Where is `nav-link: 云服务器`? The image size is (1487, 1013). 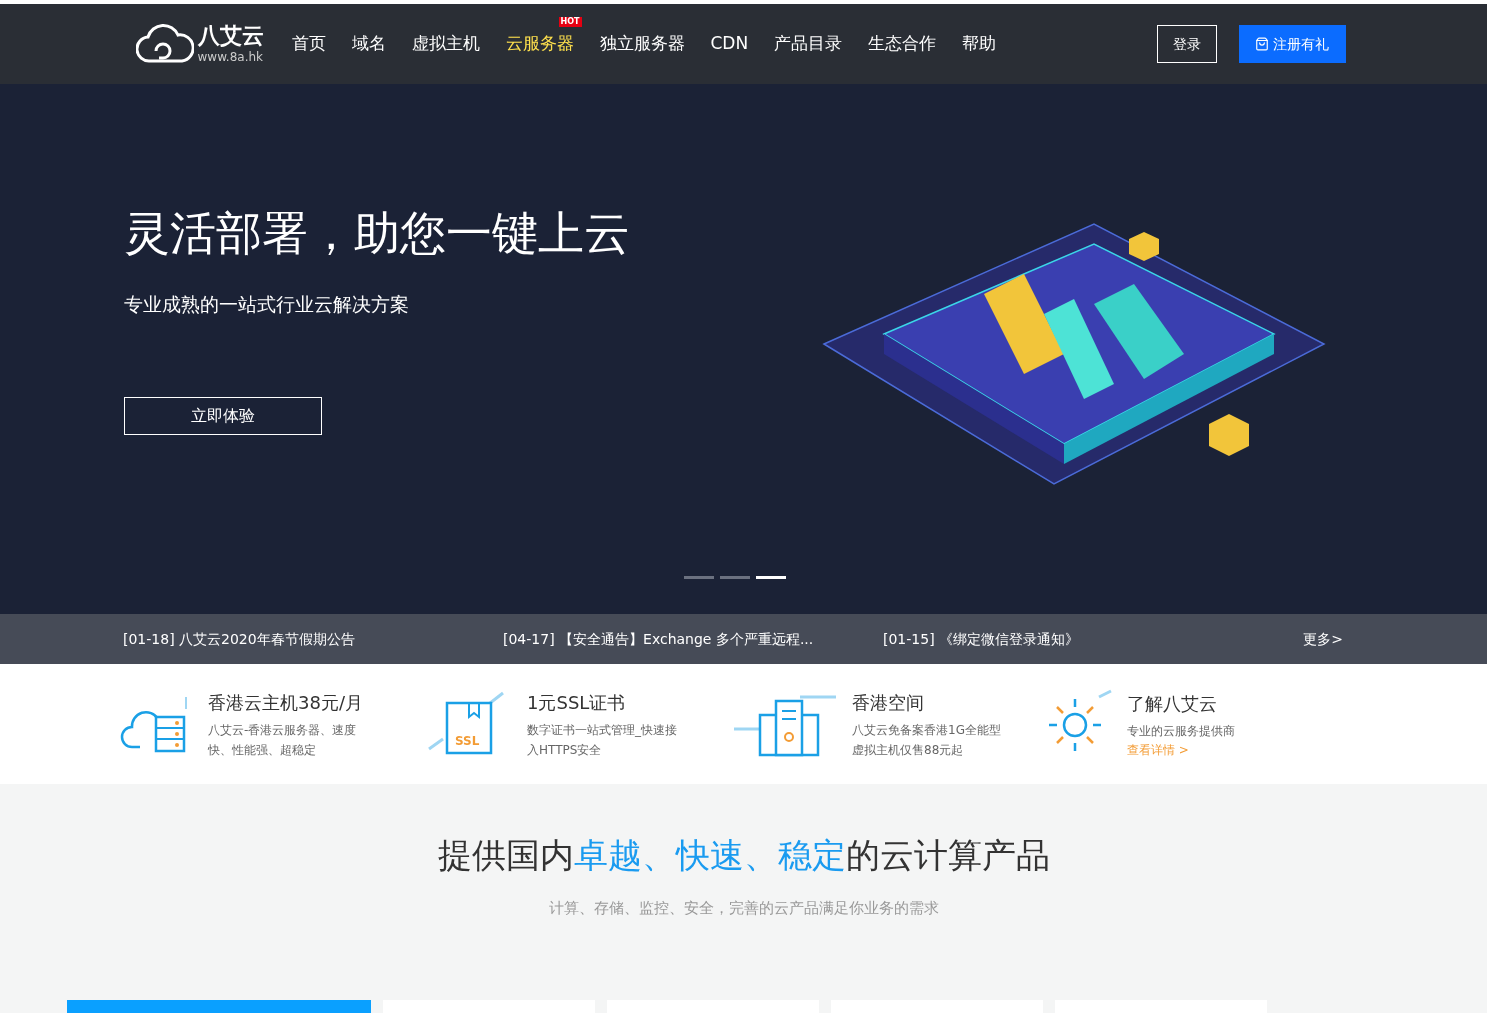
nav-link: 云服务器 is located at coordinates (539, 43).